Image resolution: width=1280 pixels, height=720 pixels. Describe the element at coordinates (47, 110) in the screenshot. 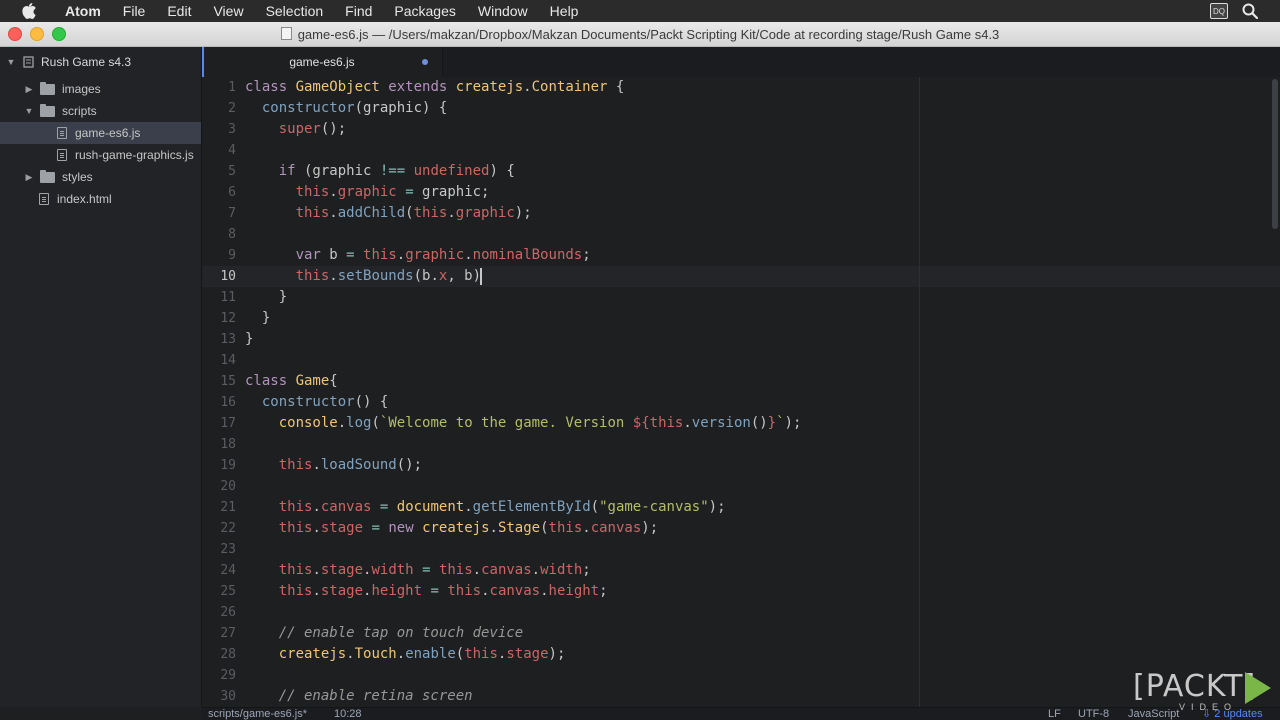

I see `folder-open-icon` at that location.